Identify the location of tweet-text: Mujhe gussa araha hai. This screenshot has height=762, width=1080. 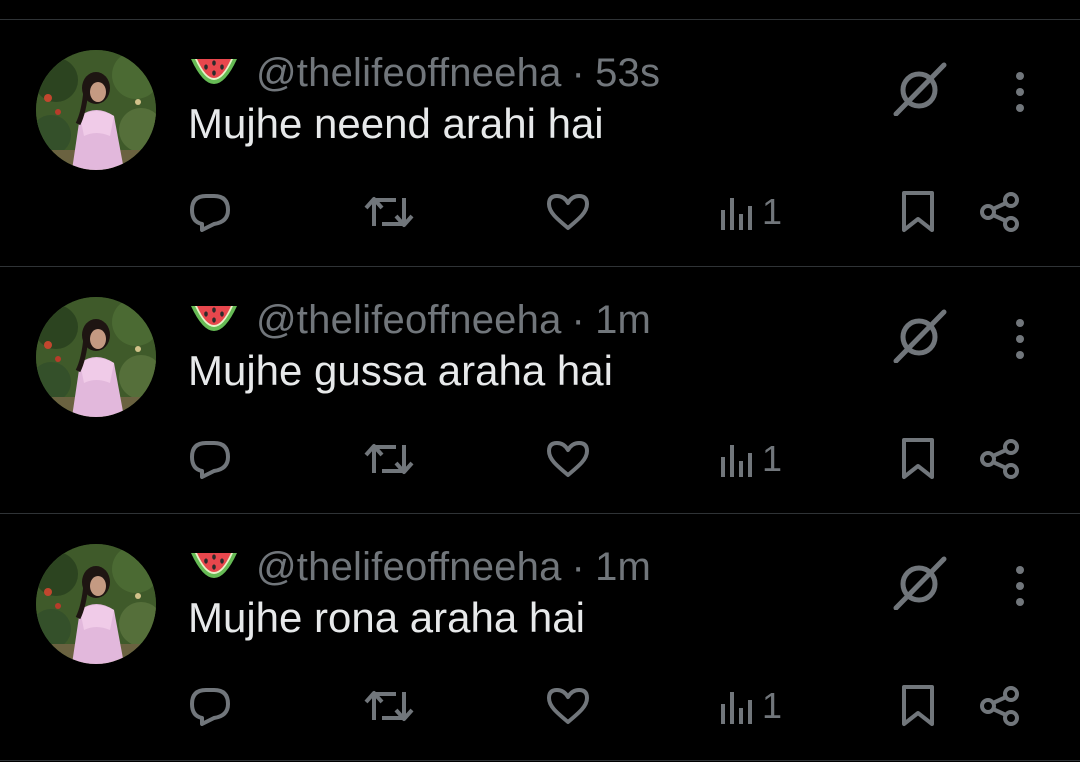
(400, 370).